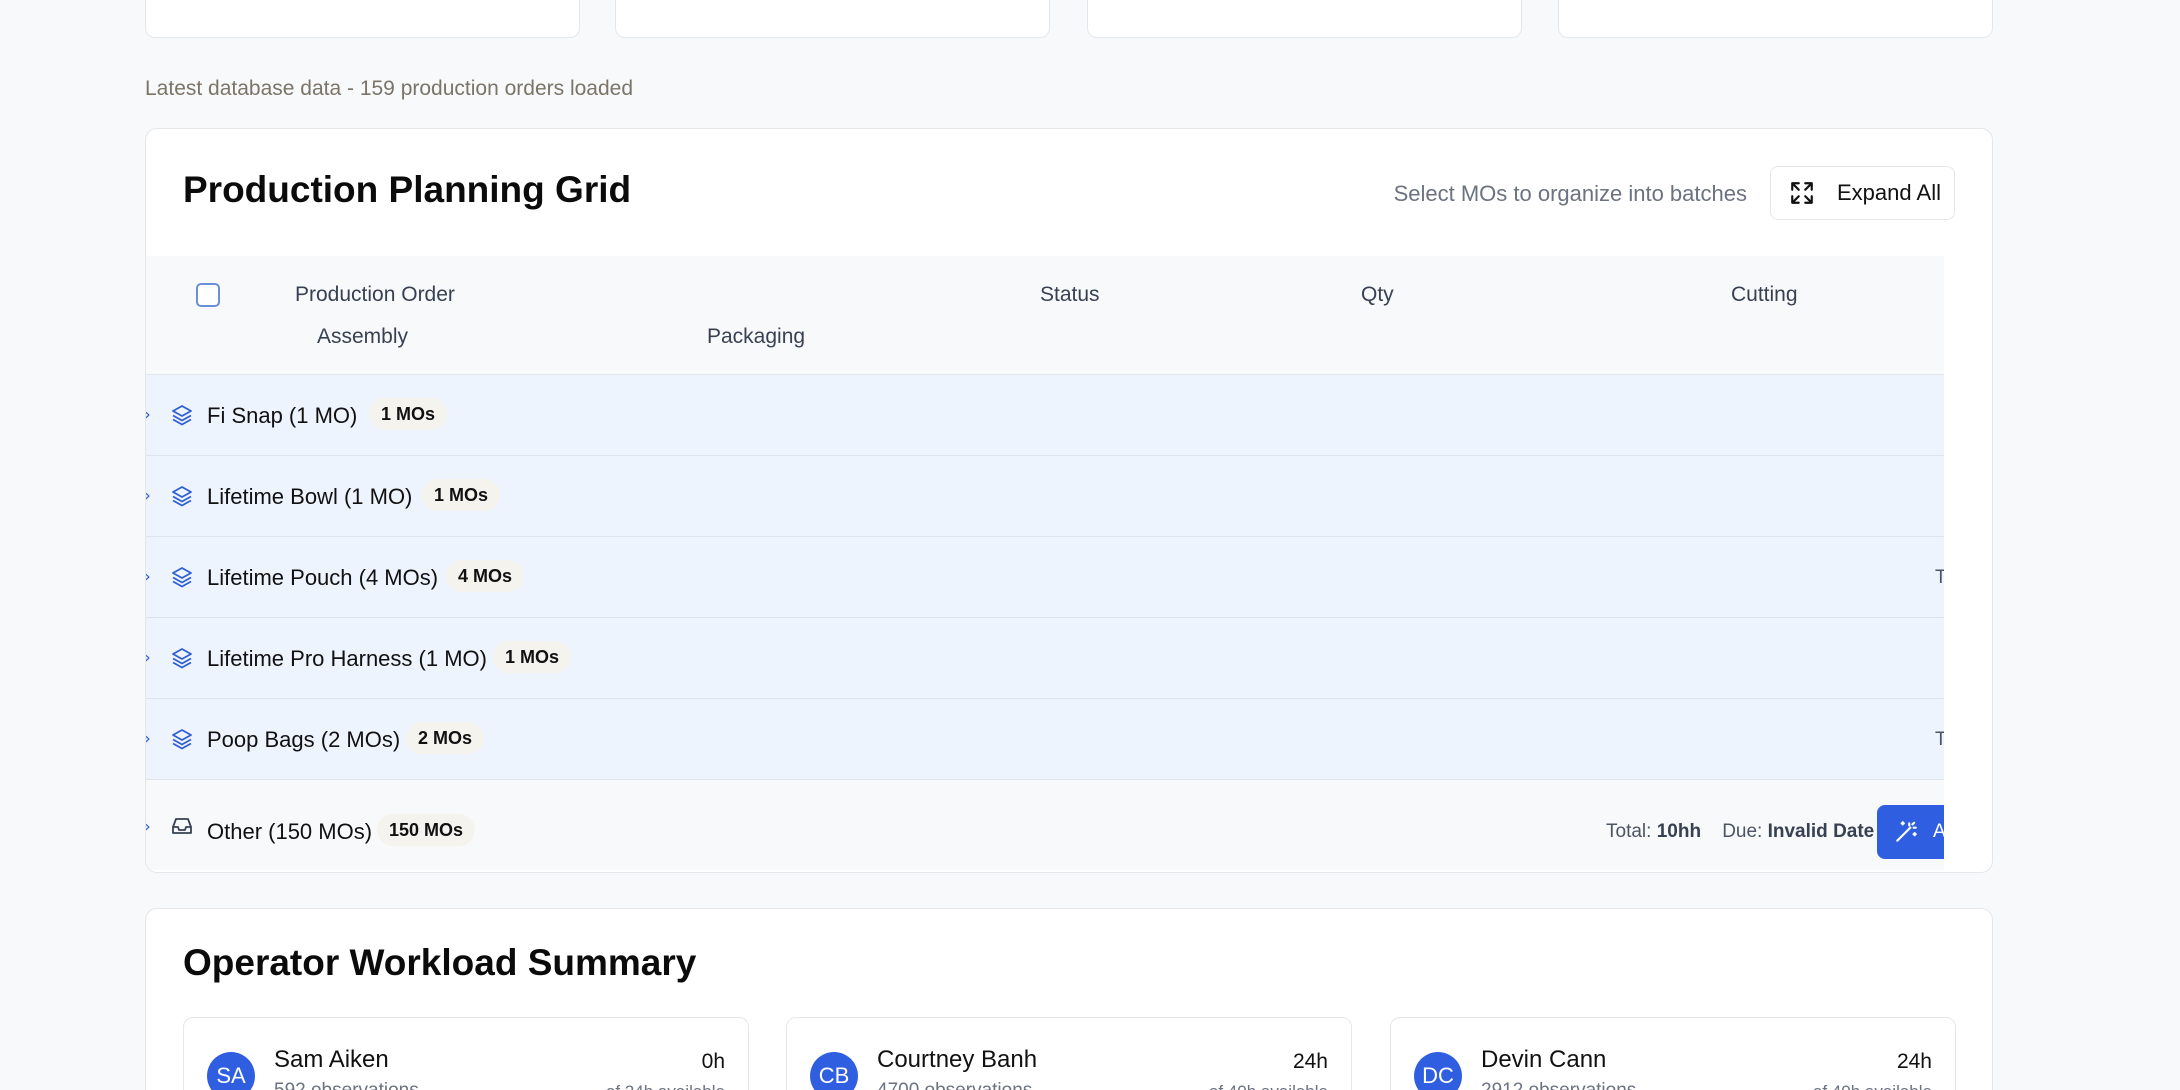  I want to click on avatar: CB, so click(834, 1071).